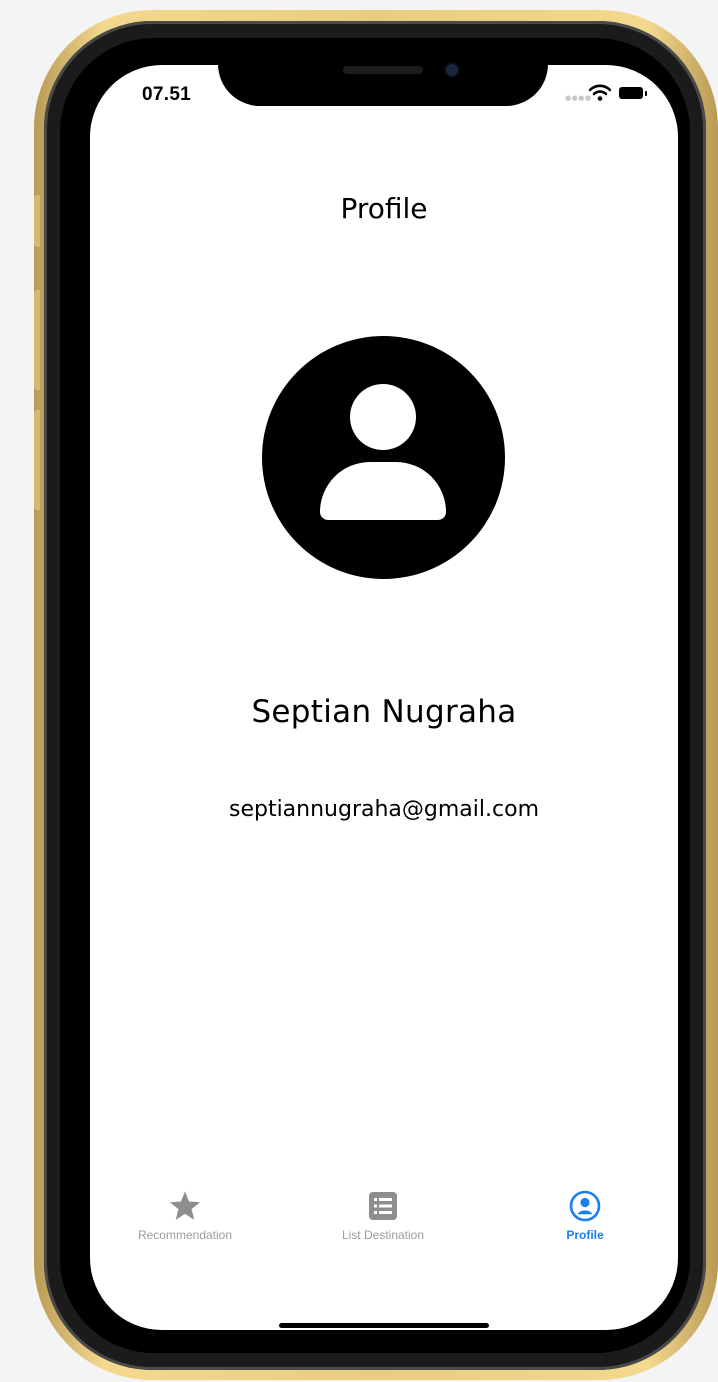  I want to click on earpiece-speaker, so click(383, 70).